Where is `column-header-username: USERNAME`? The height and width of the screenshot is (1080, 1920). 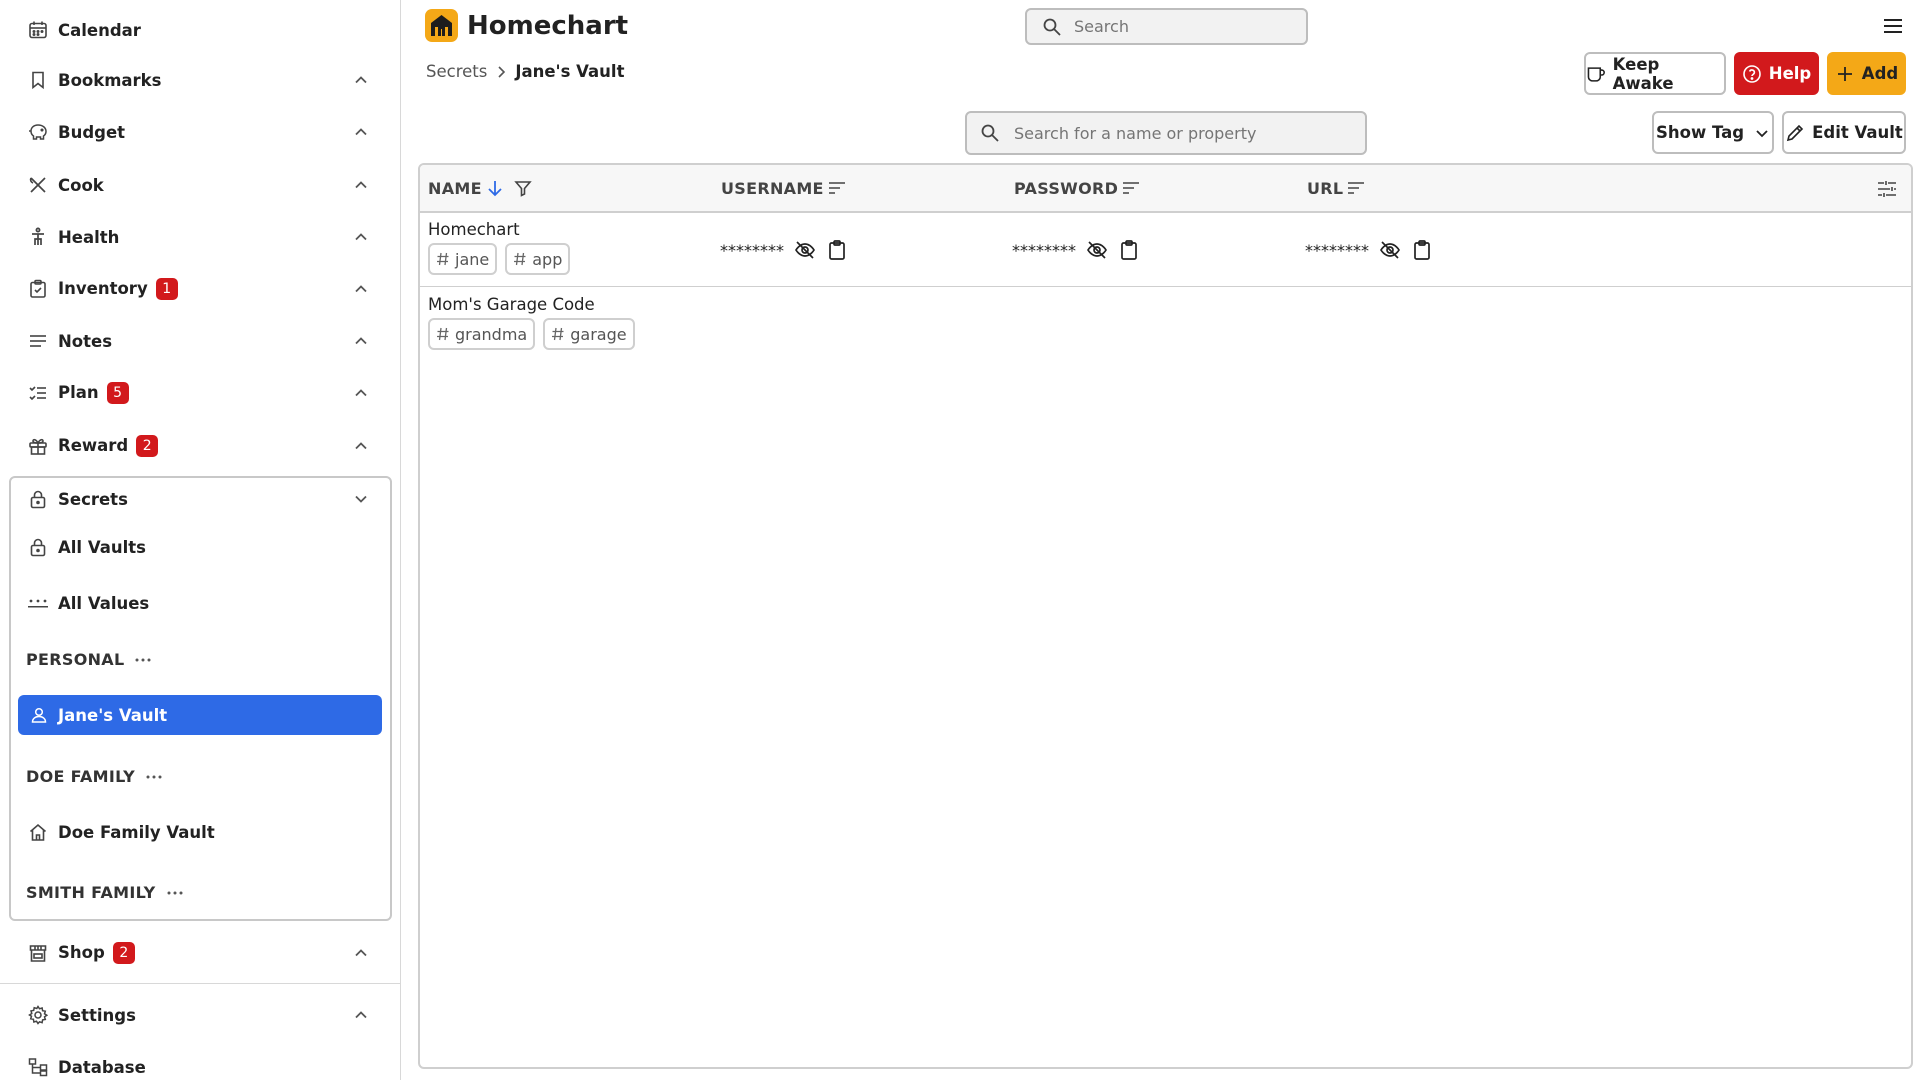 column-header-username: USERNAME is located at coordinates (784, 188).